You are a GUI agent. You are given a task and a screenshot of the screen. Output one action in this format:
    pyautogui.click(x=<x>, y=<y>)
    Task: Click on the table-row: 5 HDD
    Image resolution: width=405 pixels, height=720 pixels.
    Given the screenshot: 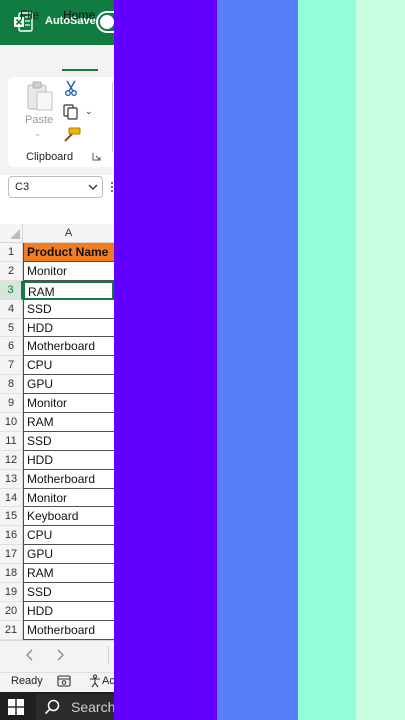 What is the action you would take?
    pyautogui.click(x=57, y=328)
    